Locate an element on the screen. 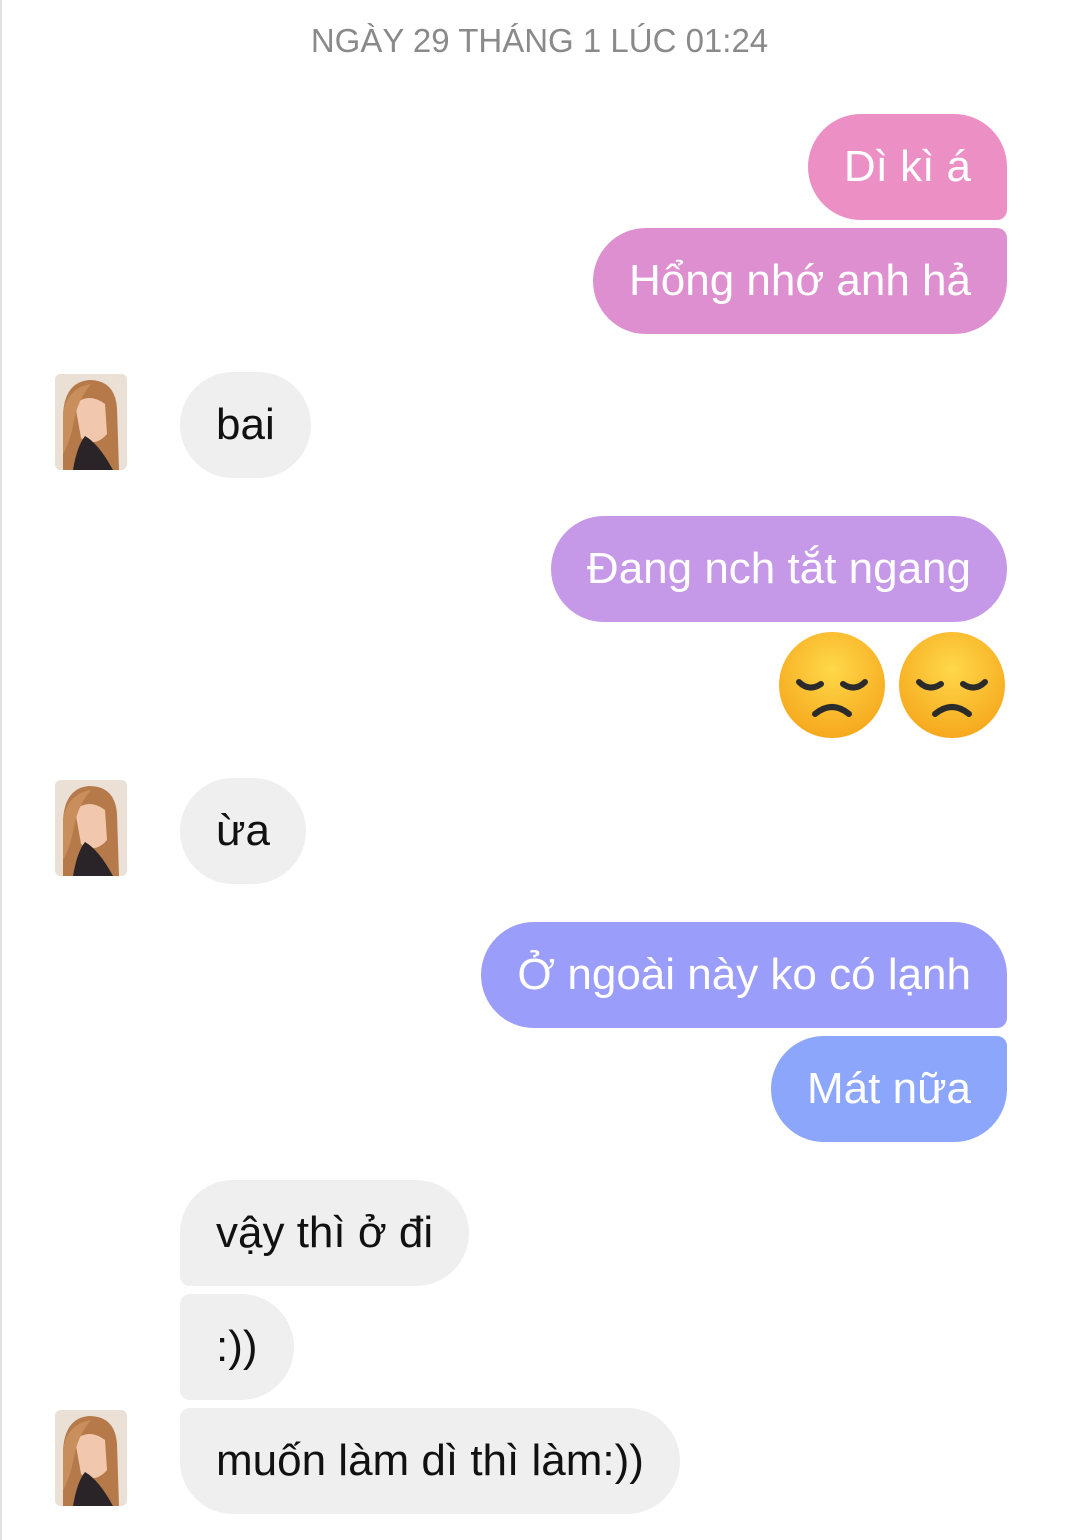 The width and height of the screenshot is (1079, 1540). received-message-bubble: :)) is located at coordinates (237, 1347).